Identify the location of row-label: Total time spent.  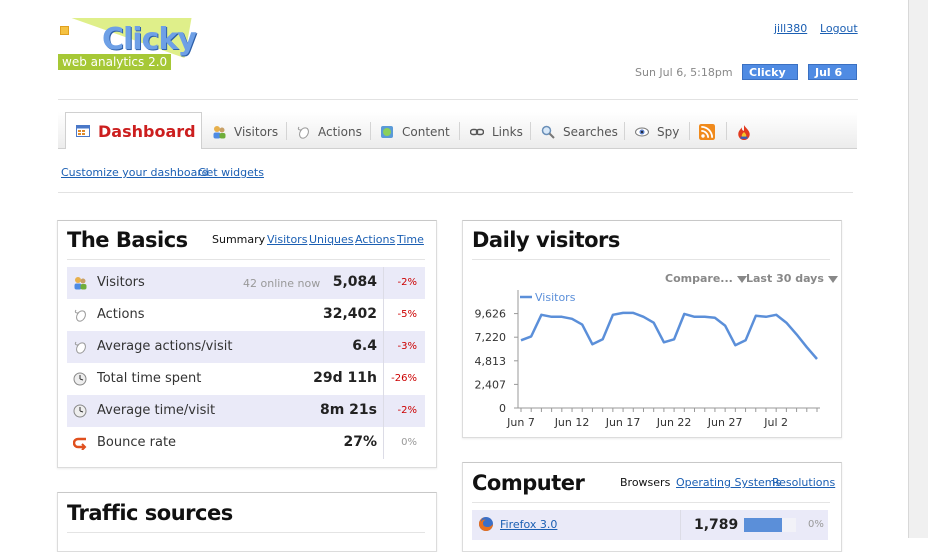
(149, 378).